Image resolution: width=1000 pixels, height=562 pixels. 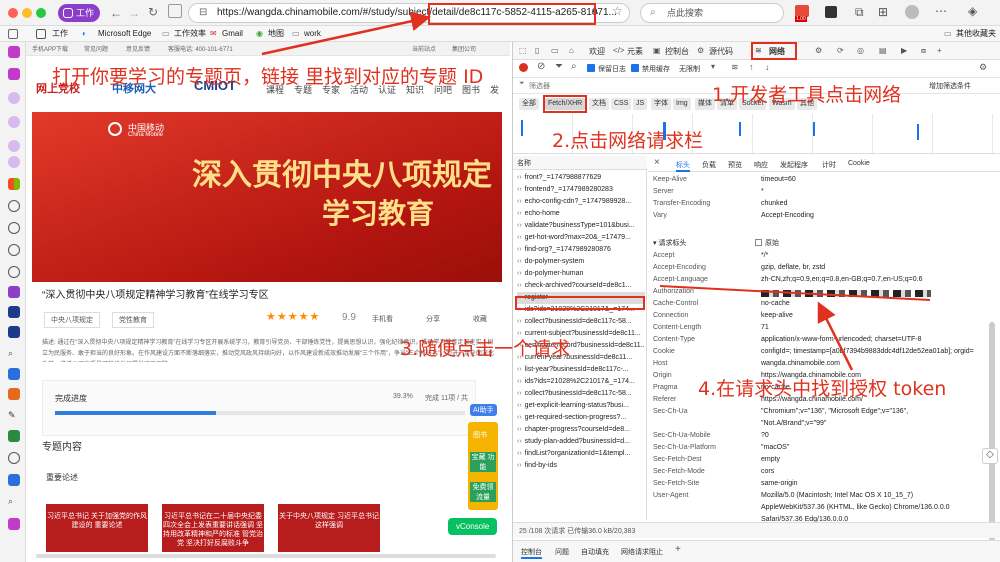 What do you see at coordinates (661, 104) in the screenshot?
I see `filter-font: 字体` at bounding box center [661, 104].